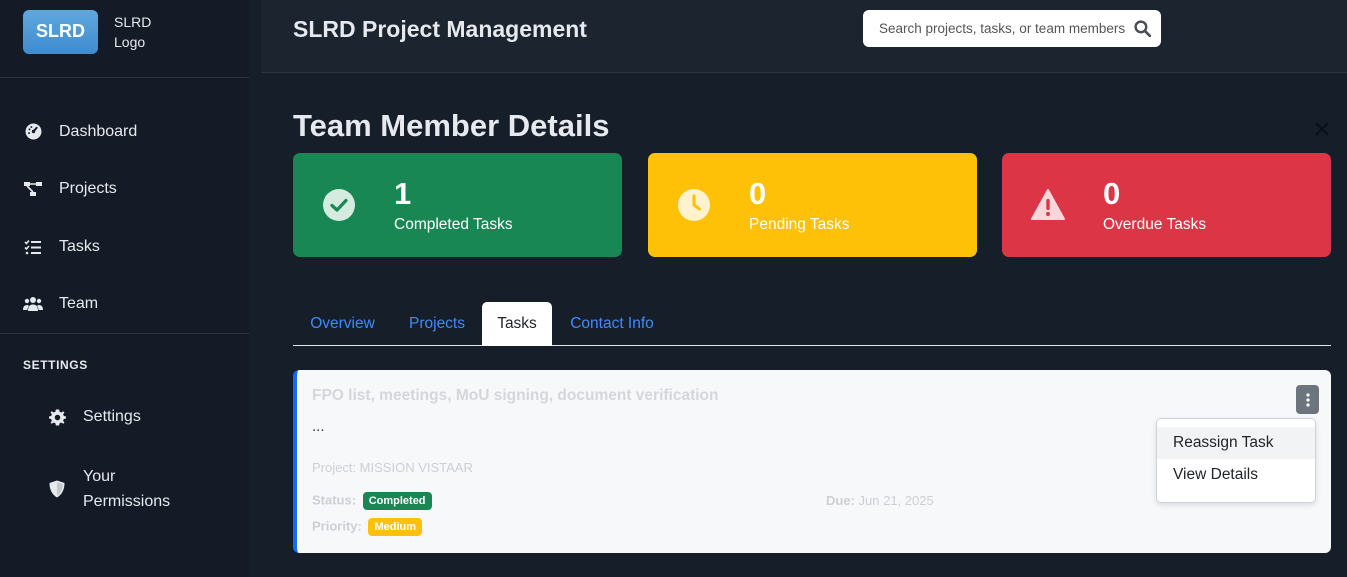 The image size is (1347, 577). What do you see at coordinates (694, 207) in the screenshot?
I see `clock-icon` at bounding box center [694, 207].